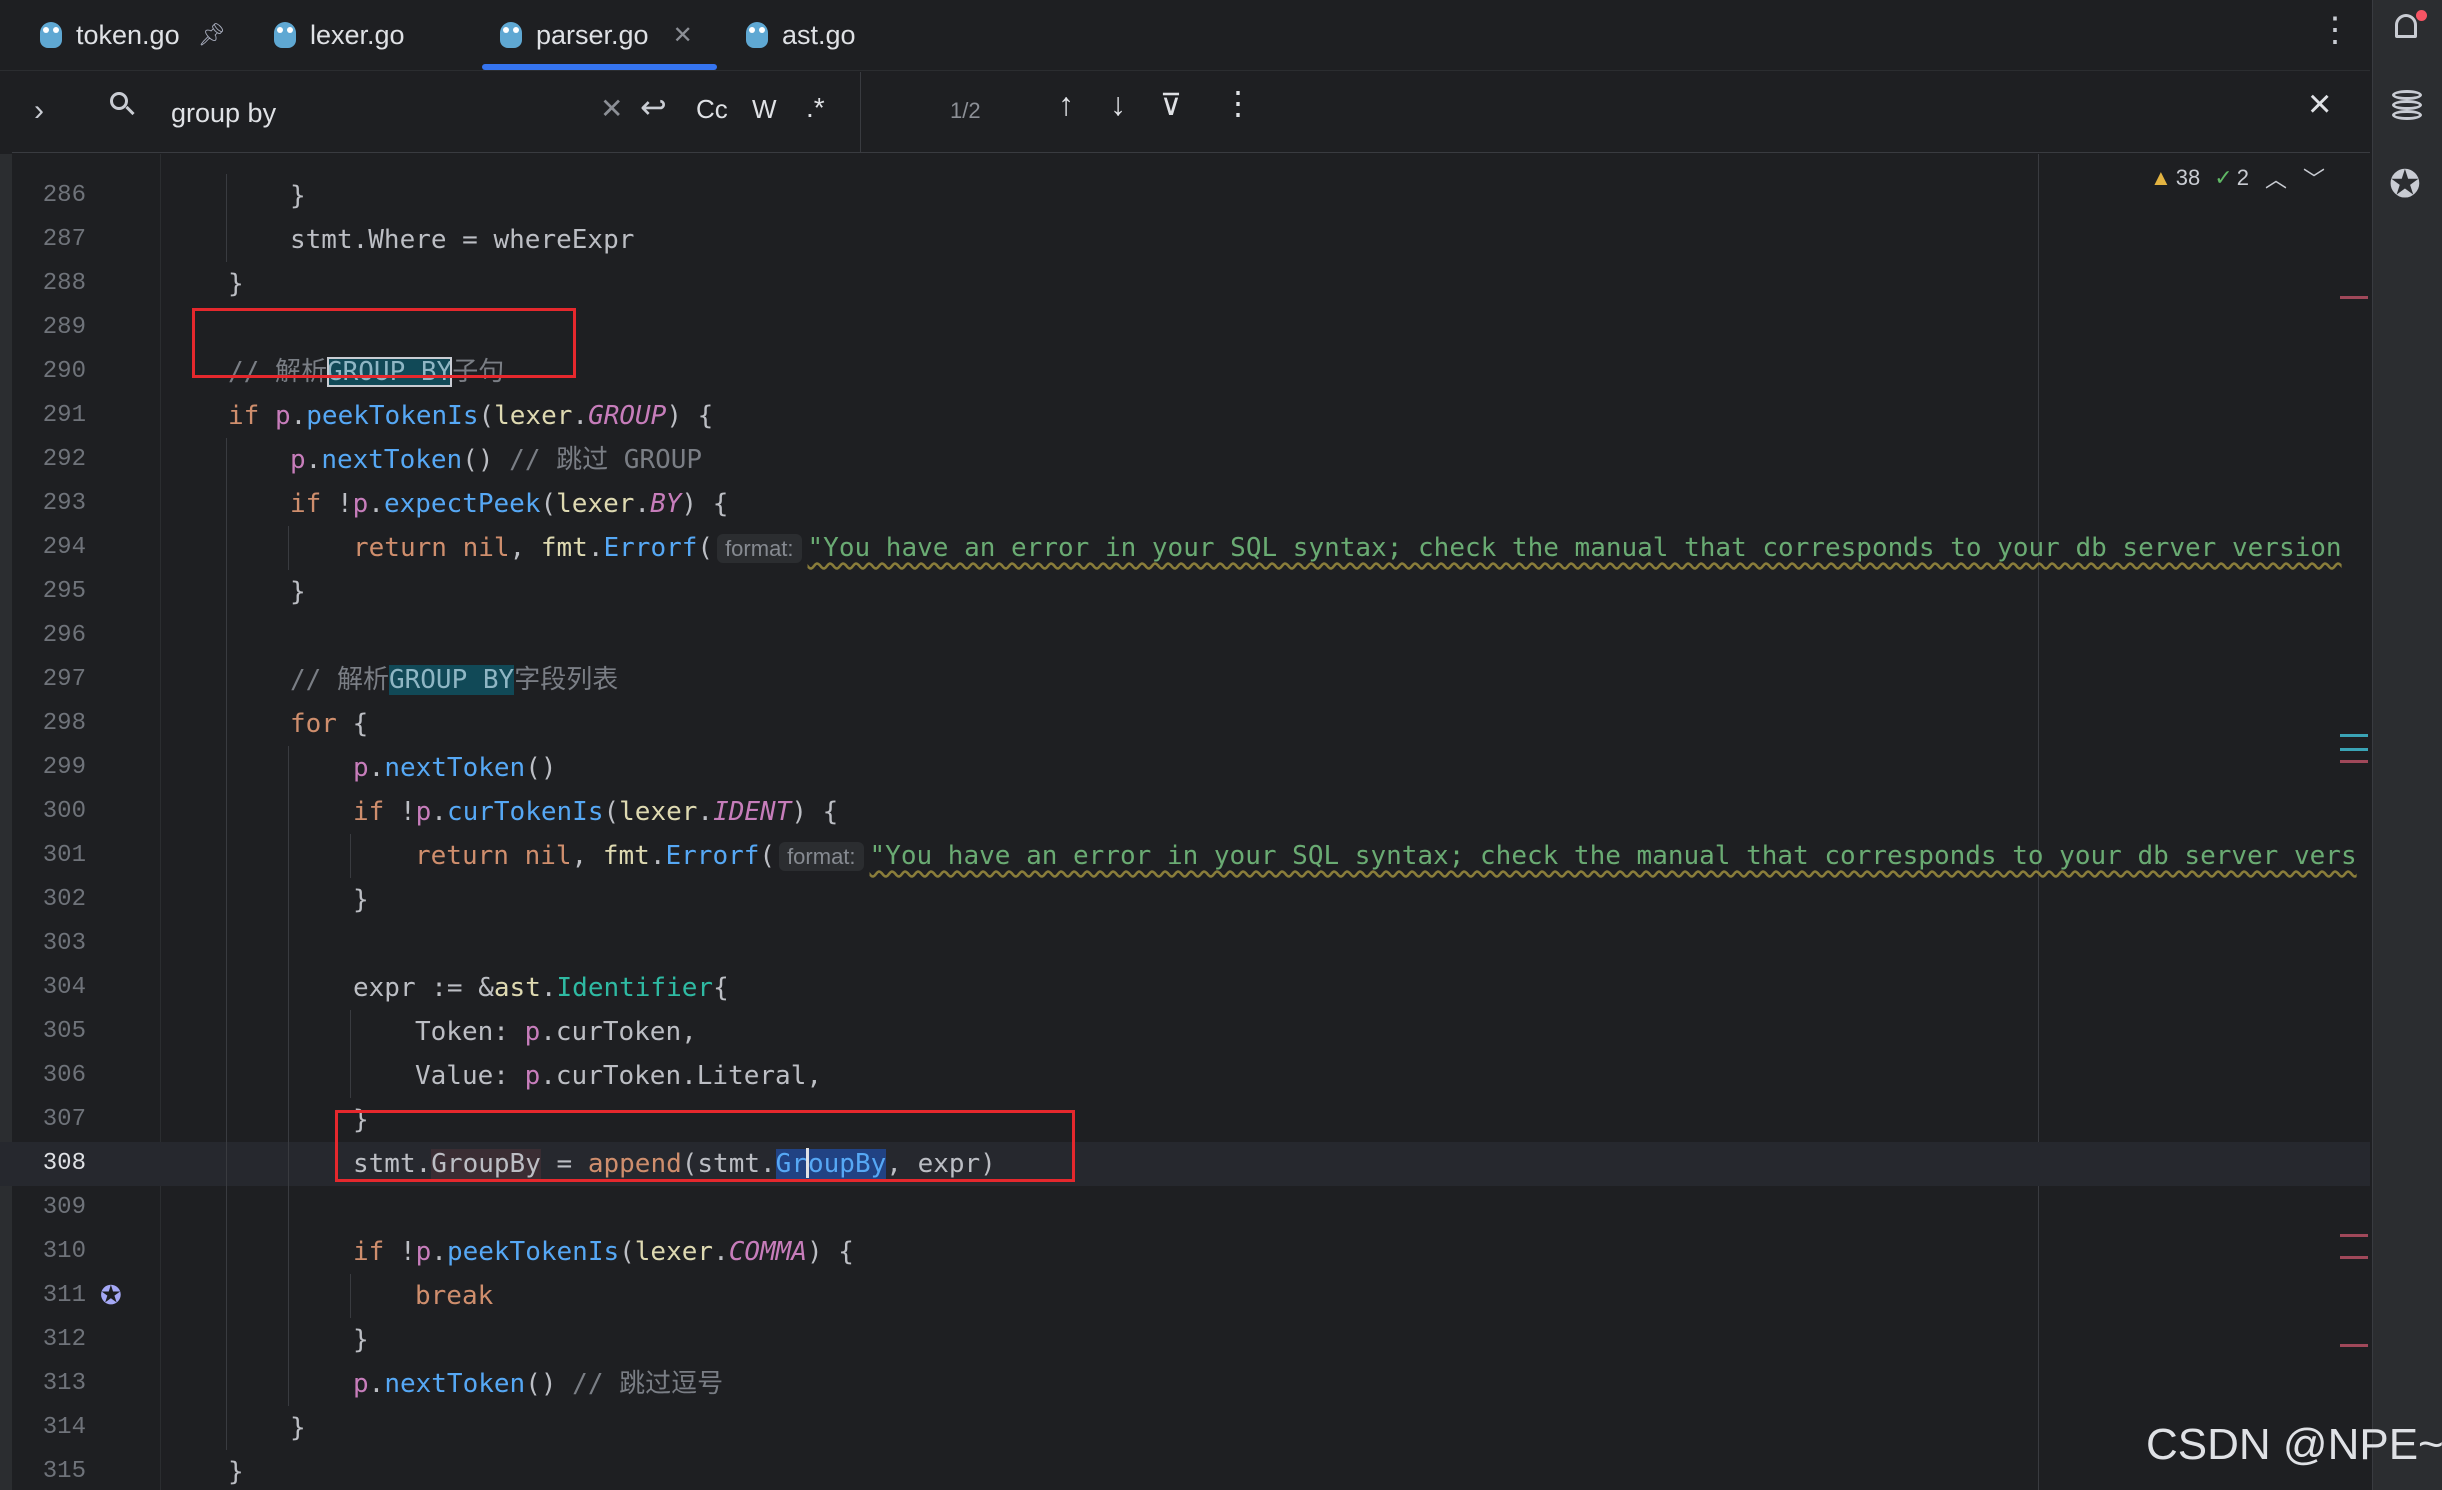 The image size is (2442, 1490). I want to click on expand-replace-icon: ›, so click(39, 111).